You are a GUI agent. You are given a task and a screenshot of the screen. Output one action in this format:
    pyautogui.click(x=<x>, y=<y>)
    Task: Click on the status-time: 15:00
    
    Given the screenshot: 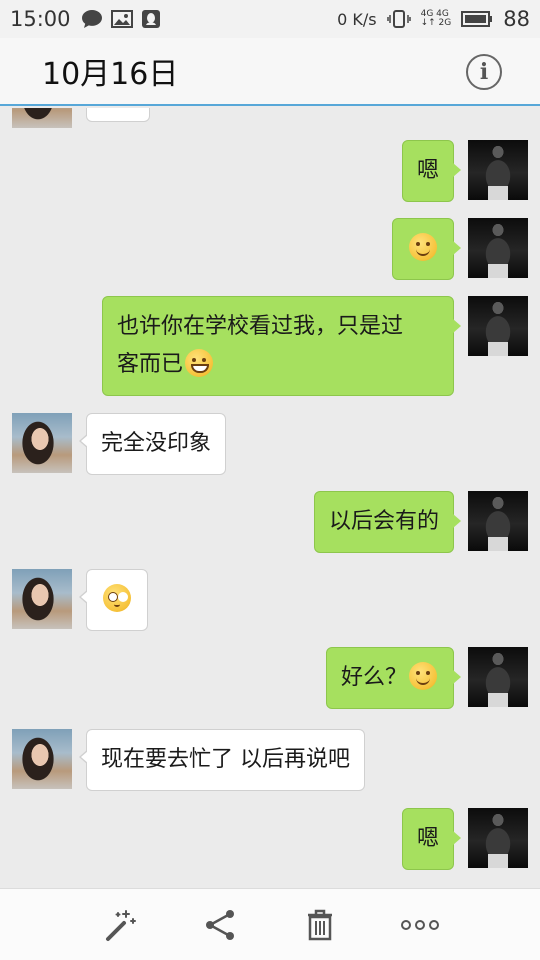 What is the action you would take?
    pyautogui.click(x=40, y=19)
    